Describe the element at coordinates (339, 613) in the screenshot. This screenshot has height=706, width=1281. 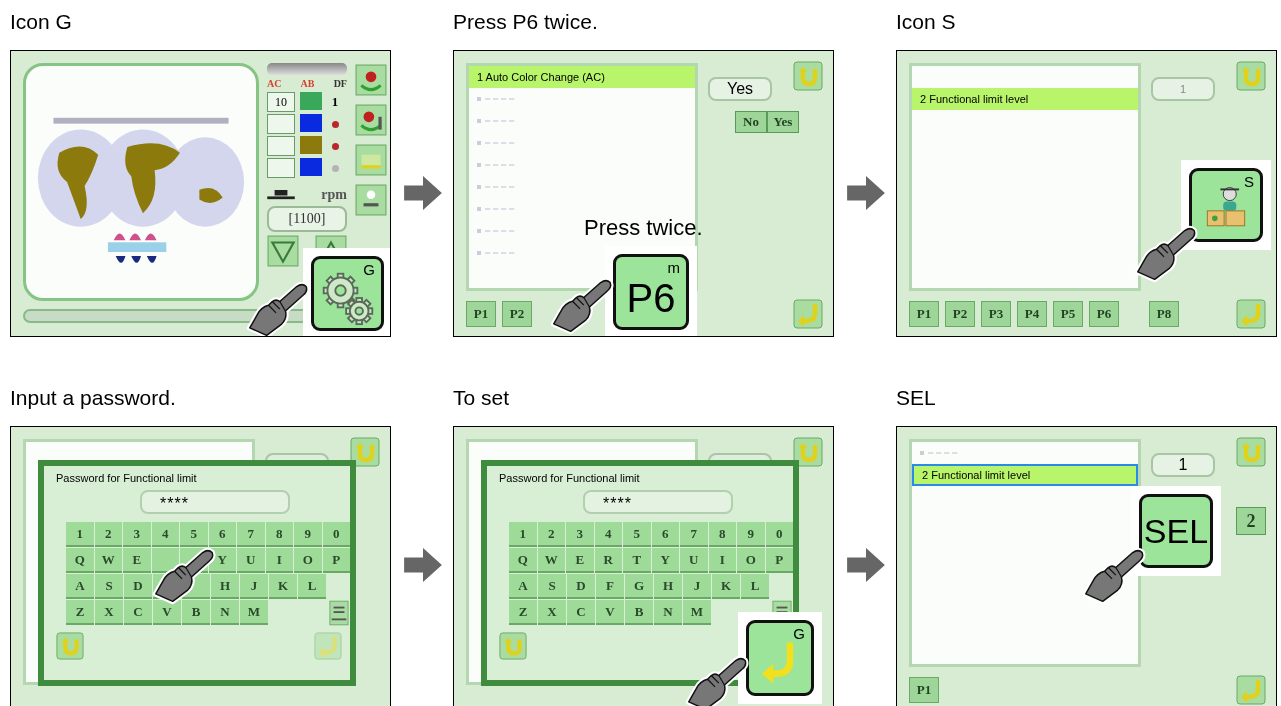
I see `backspace-key` at that location.